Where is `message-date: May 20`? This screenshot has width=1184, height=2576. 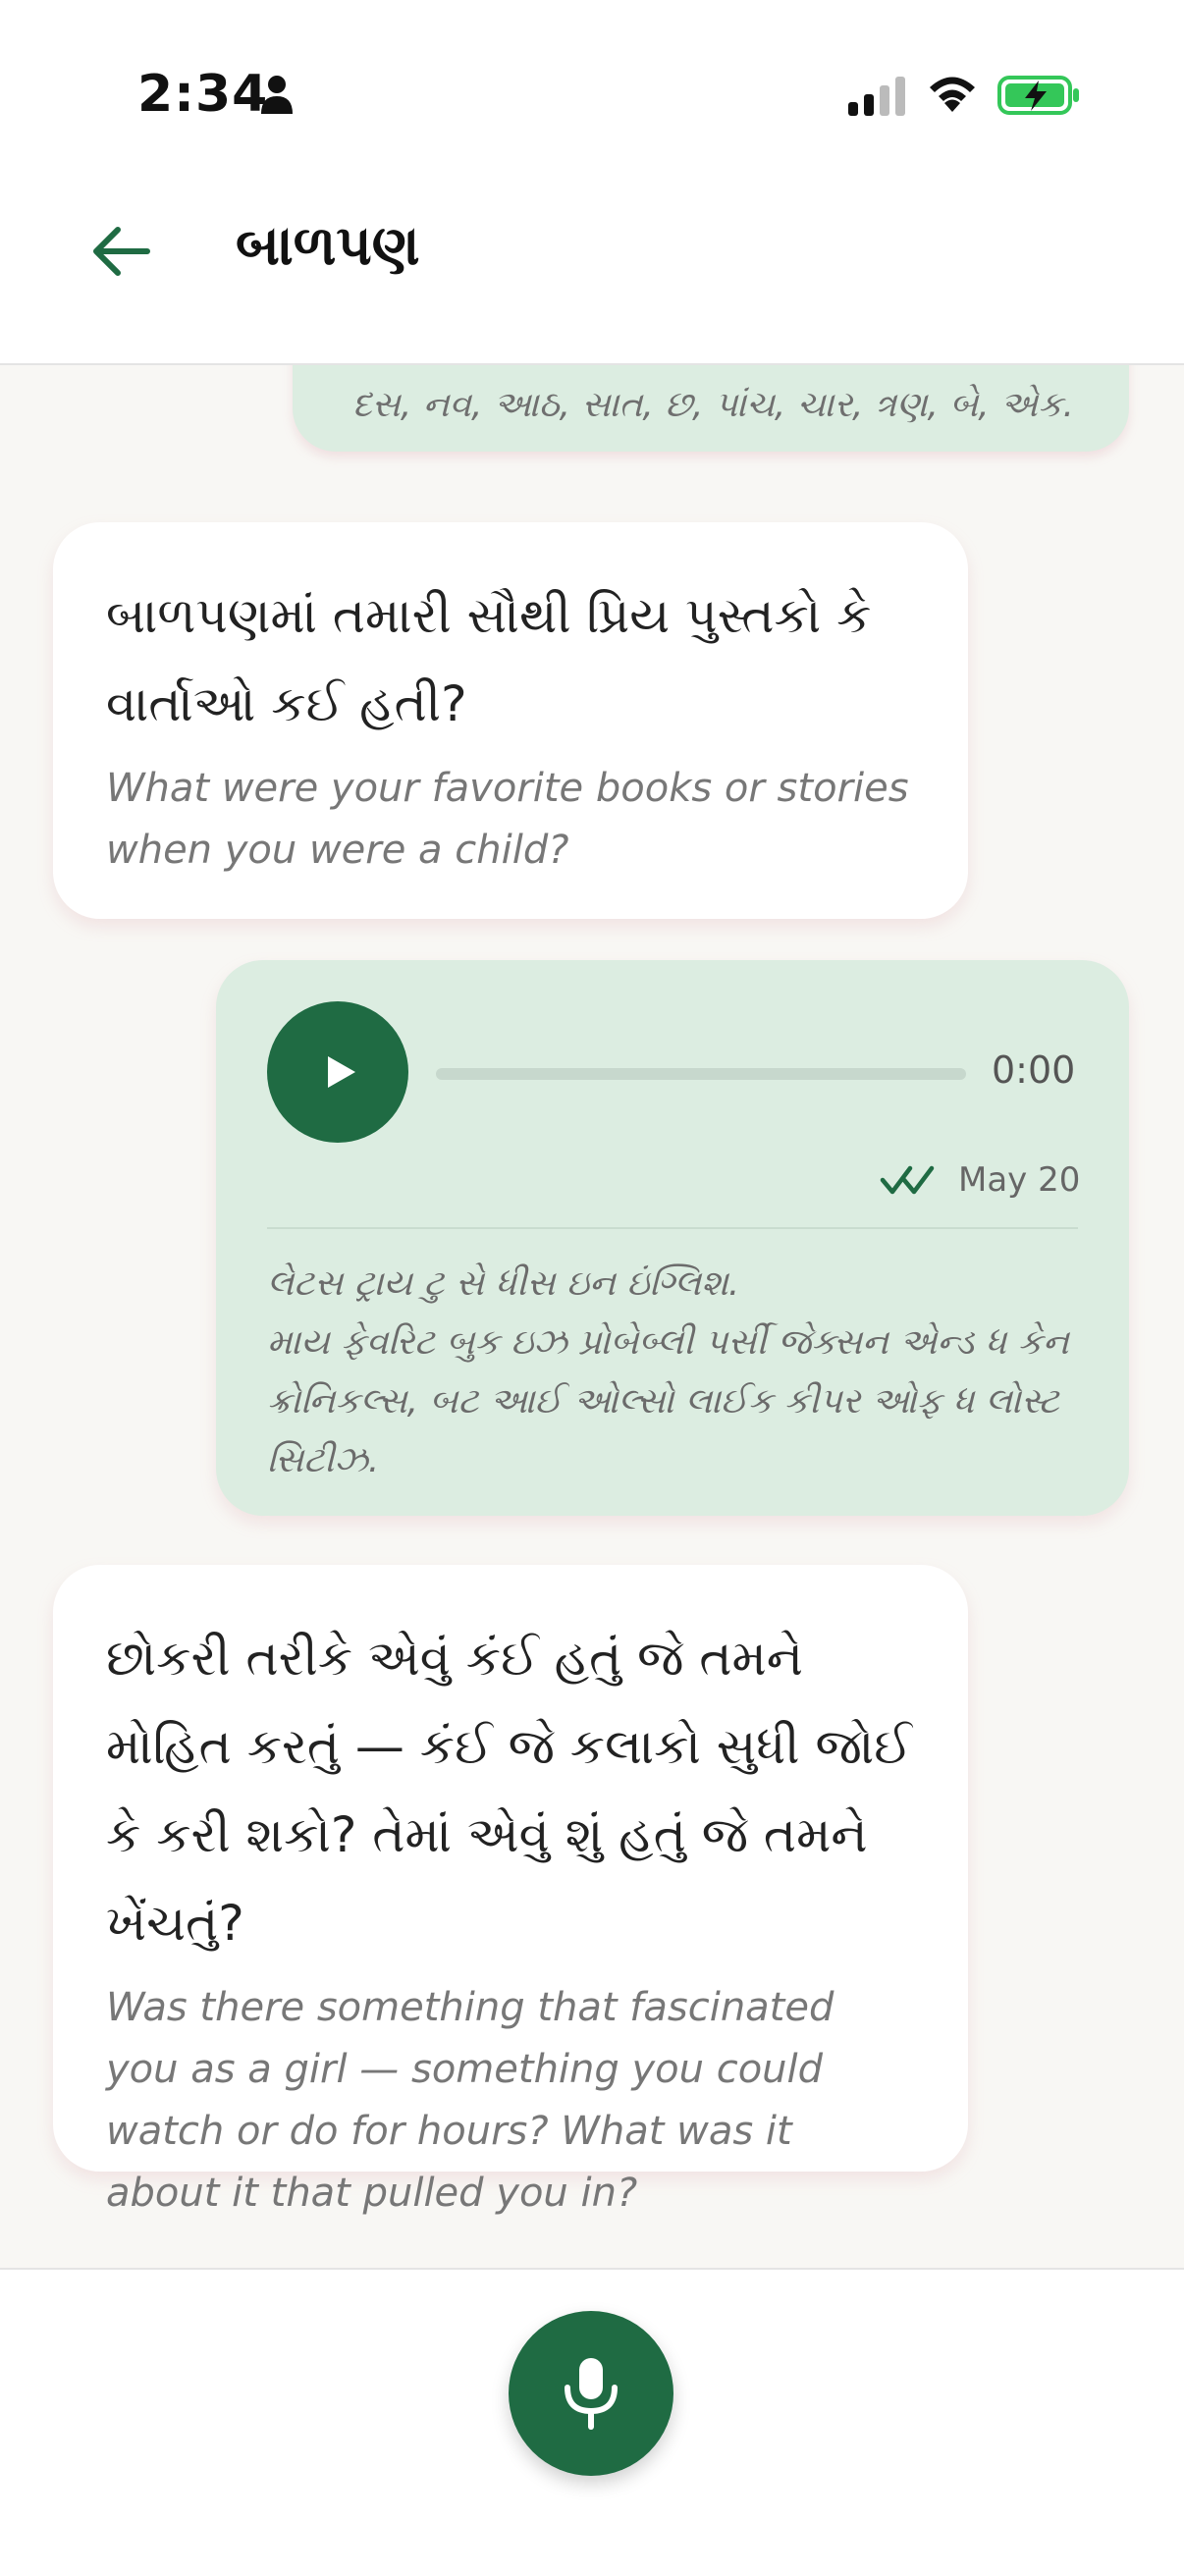
message-date: May 20 is located at coordinates (1020, 1180).